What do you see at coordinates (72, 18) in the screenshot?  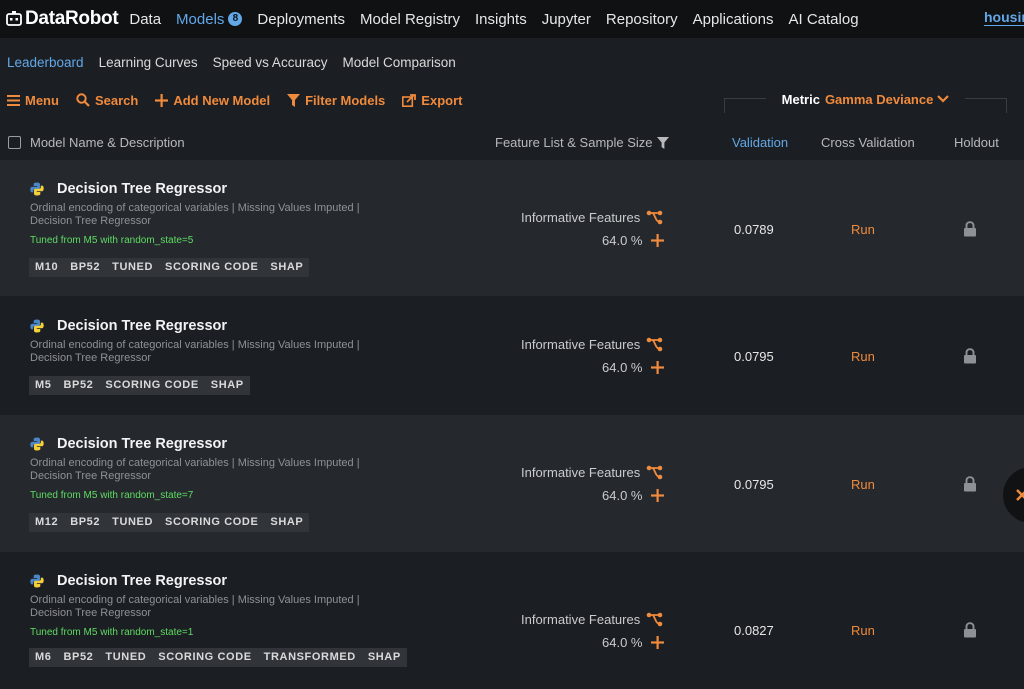 I see `brand-name: DataRobot` at bounding box center [72, 18].